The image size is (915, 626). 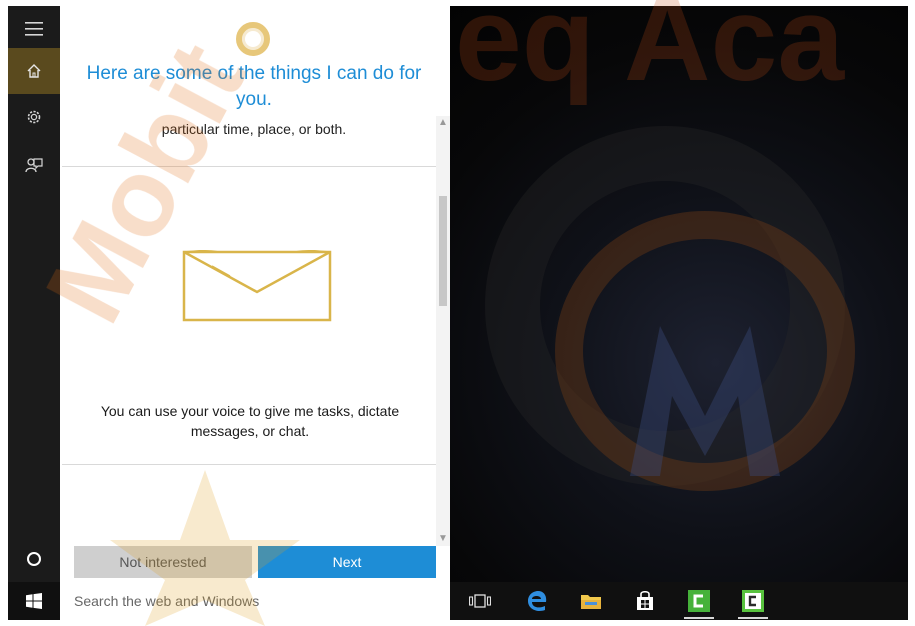 I want to click on hamburger-menu-button, so click(x=34, y=29).